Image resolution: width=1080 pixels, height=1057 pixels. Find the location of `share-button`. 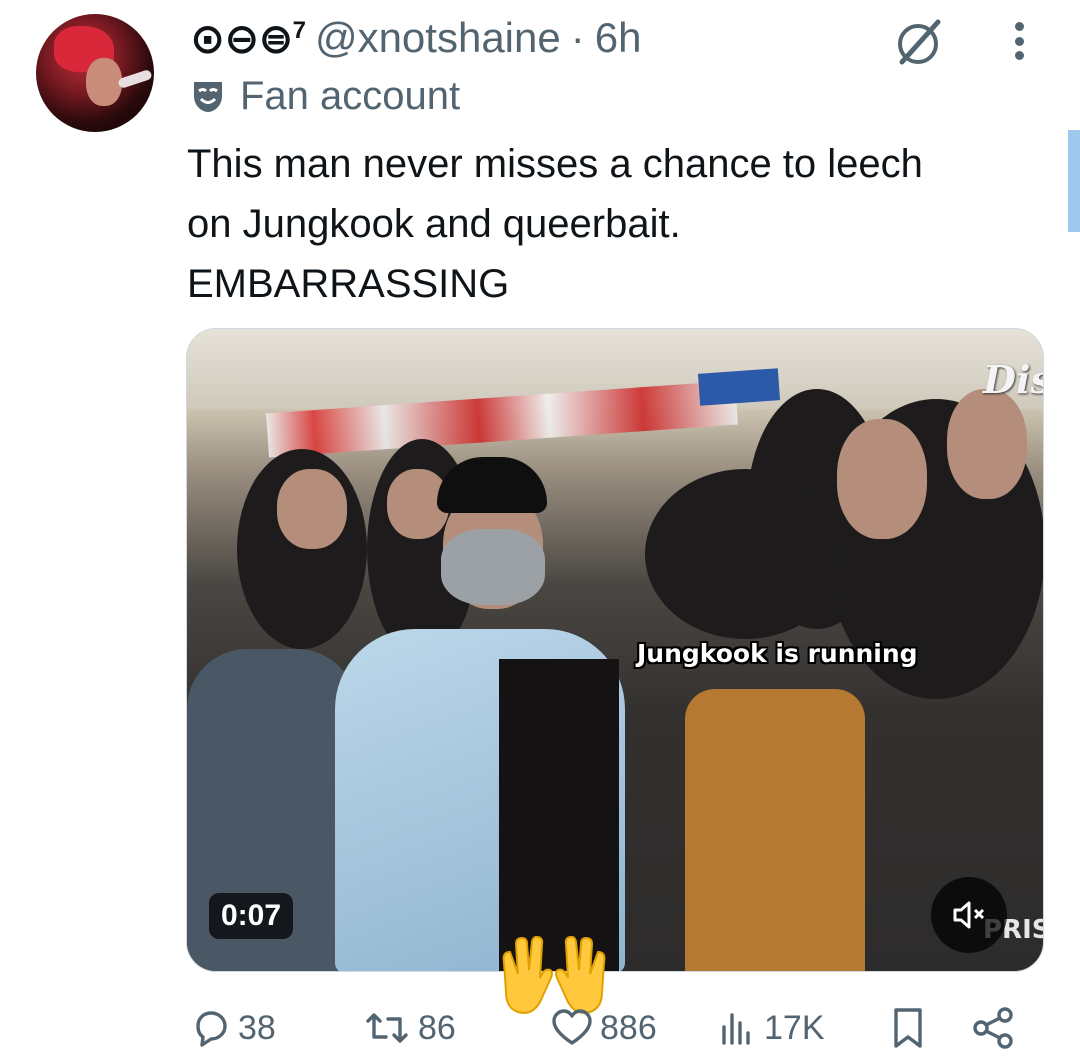

share-button is located at coordinates (993, 1028).